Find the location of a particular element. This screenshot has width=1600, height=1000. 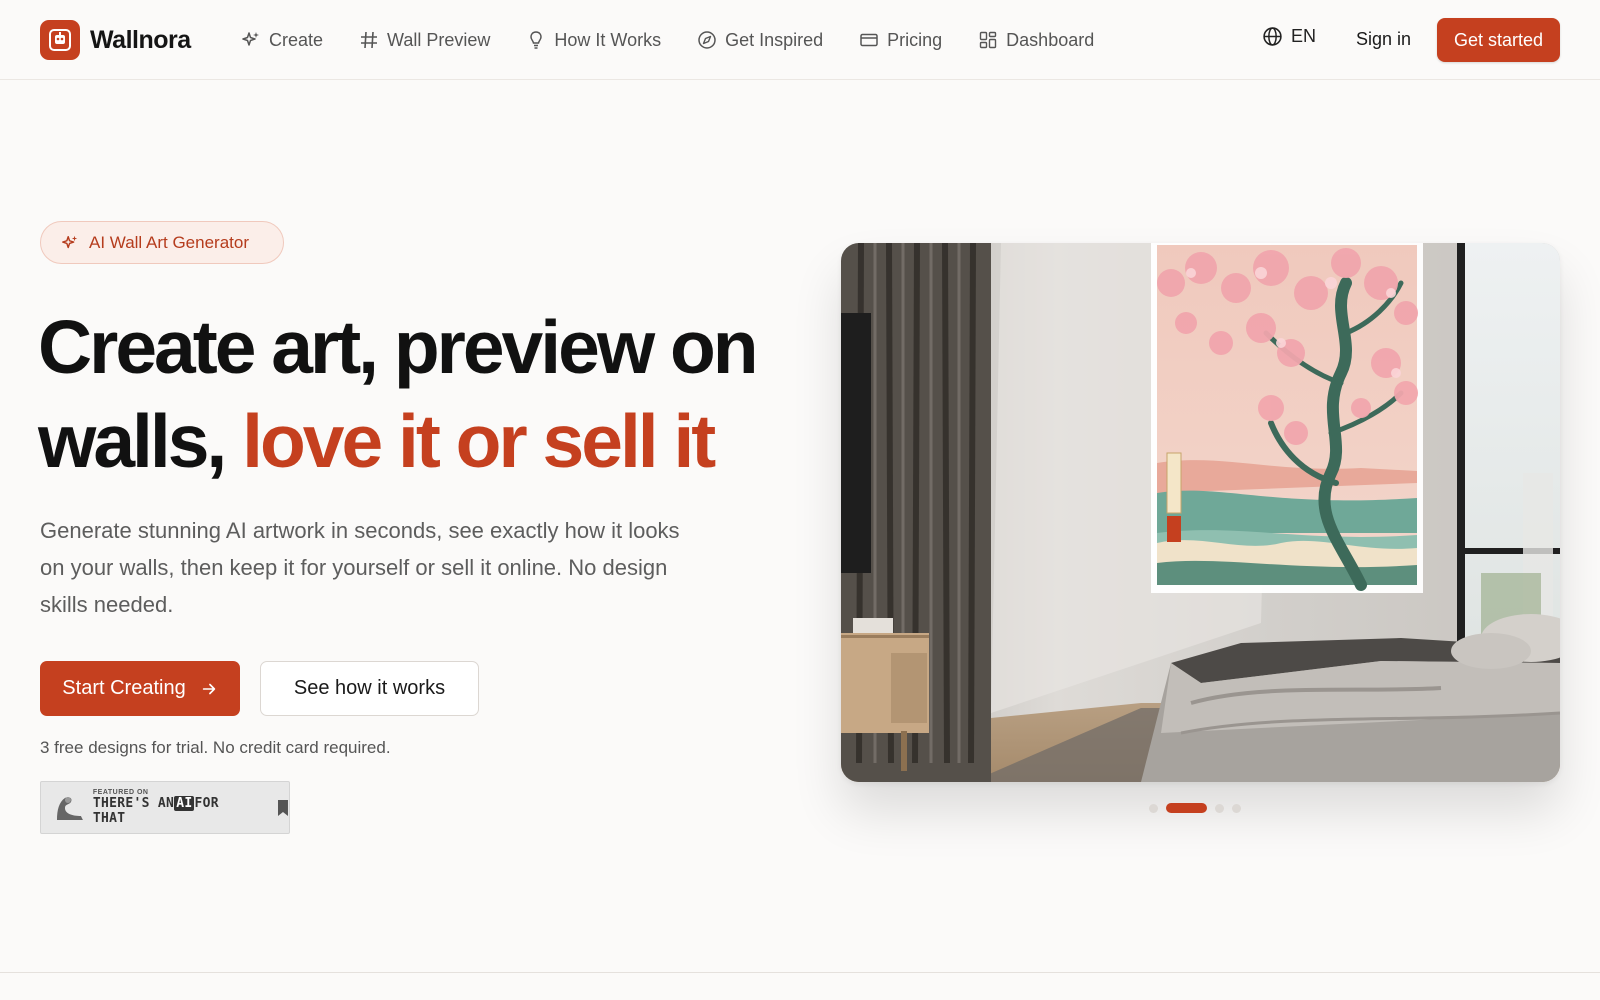

featured-ai: AI is located at coordinates (184, 803).